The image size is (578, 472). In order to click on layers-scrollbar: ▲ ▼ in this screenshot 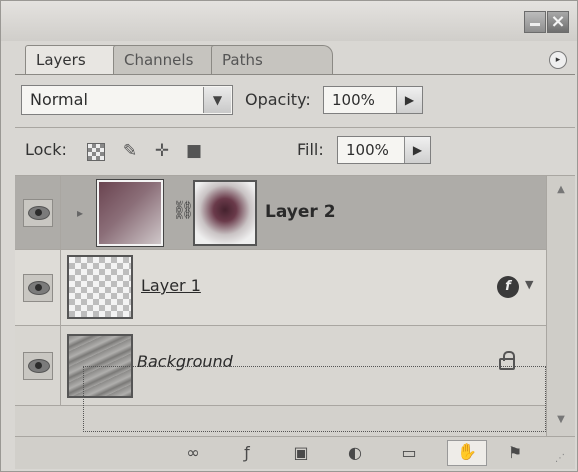, I will do `click(560, 306)`.